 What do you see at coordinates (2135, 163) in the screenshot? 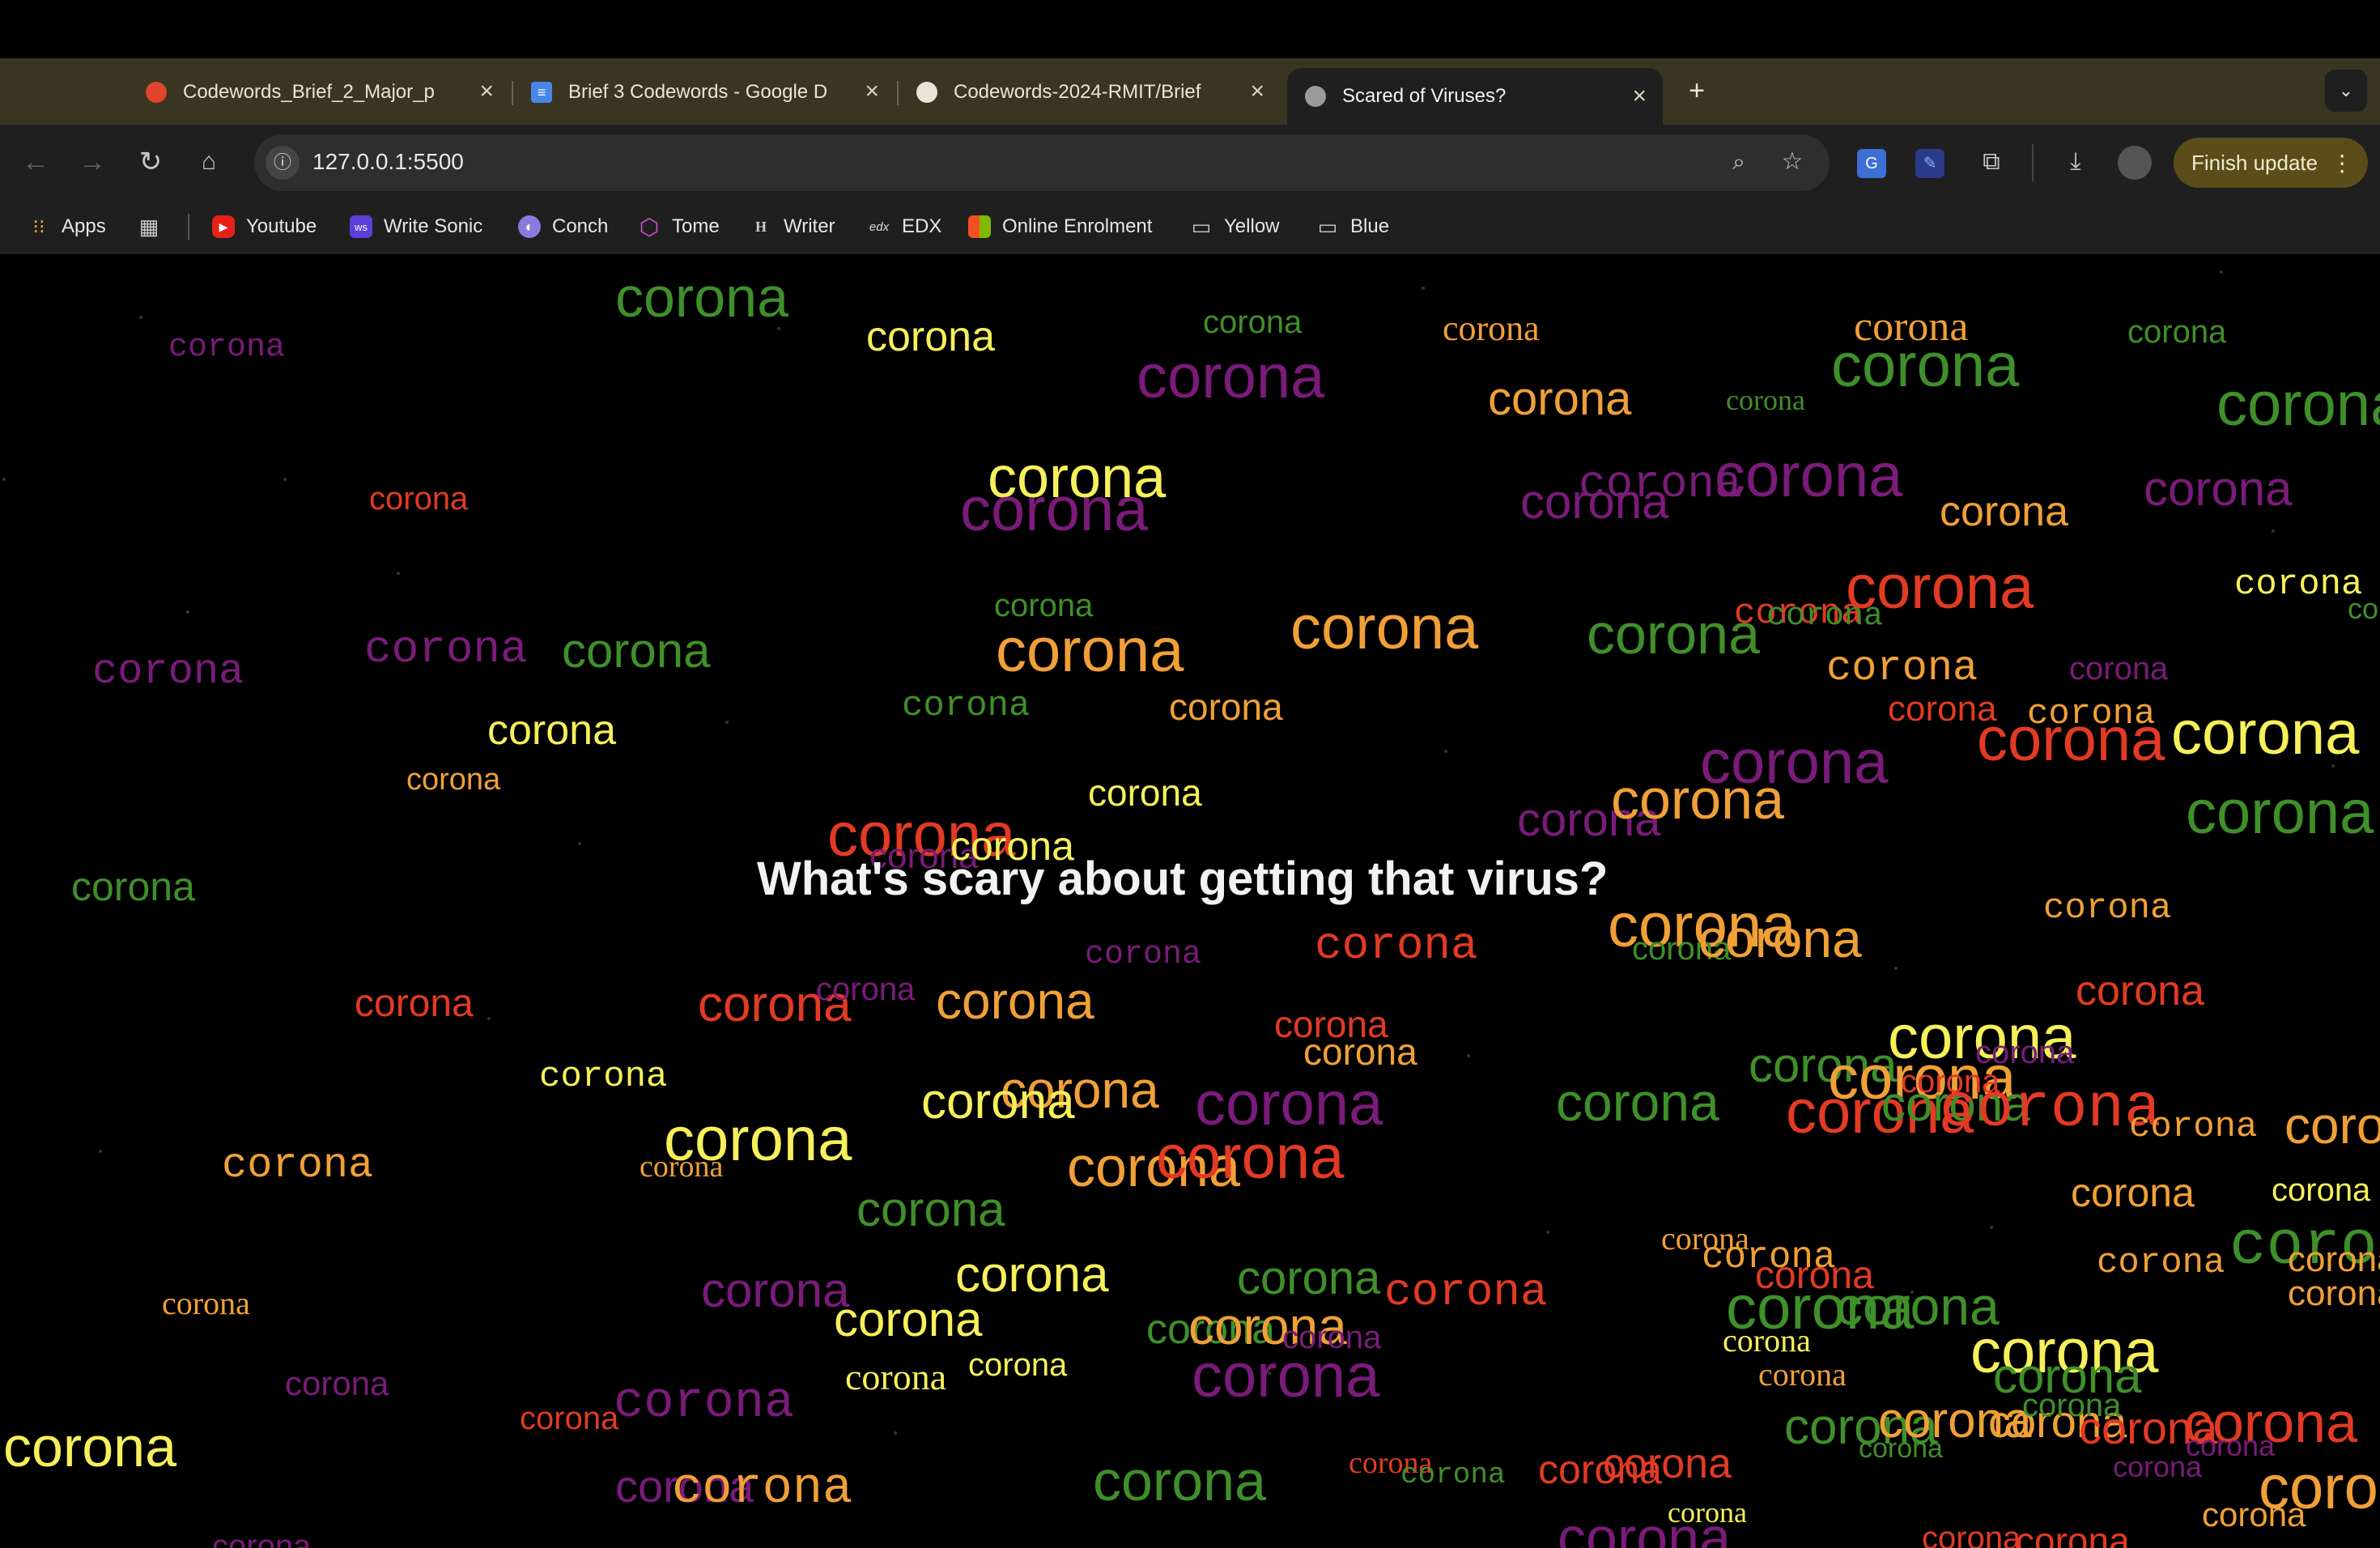
I see `avatar` at bounding box center [2135, 163].